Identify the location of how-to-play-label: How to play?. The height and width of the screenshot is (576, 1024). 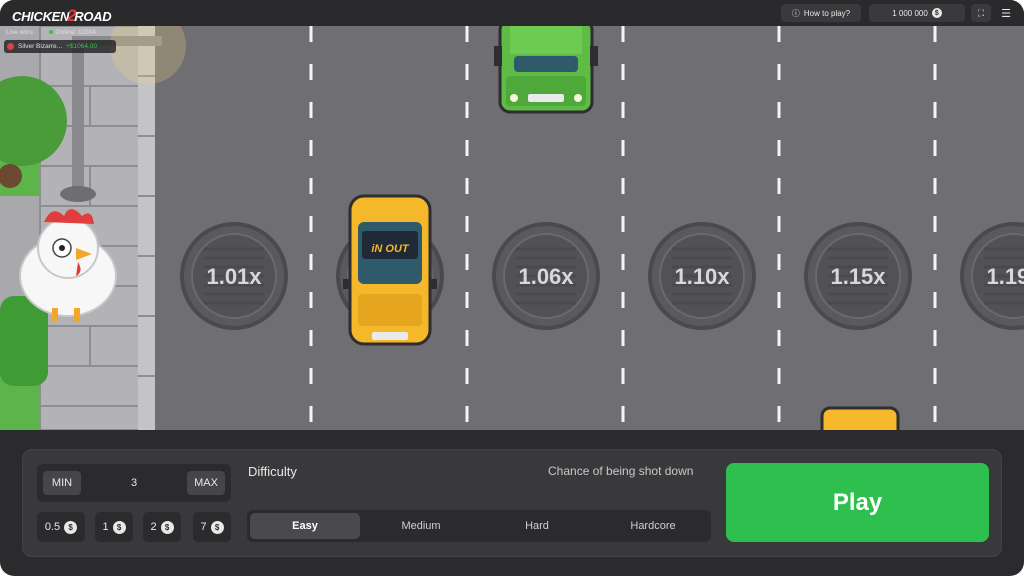
(827, 13).